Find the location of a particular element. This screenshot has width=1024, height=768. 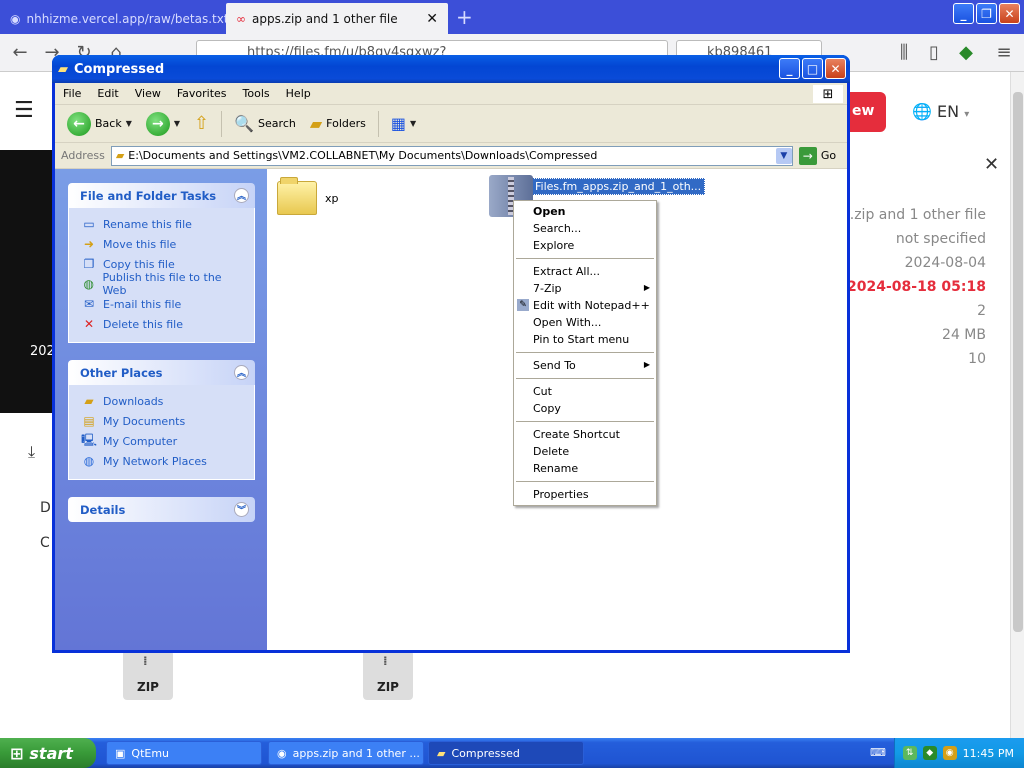

taskbar-button-qtemu: ▣ QtEmu is located at coordinates (184, 753).